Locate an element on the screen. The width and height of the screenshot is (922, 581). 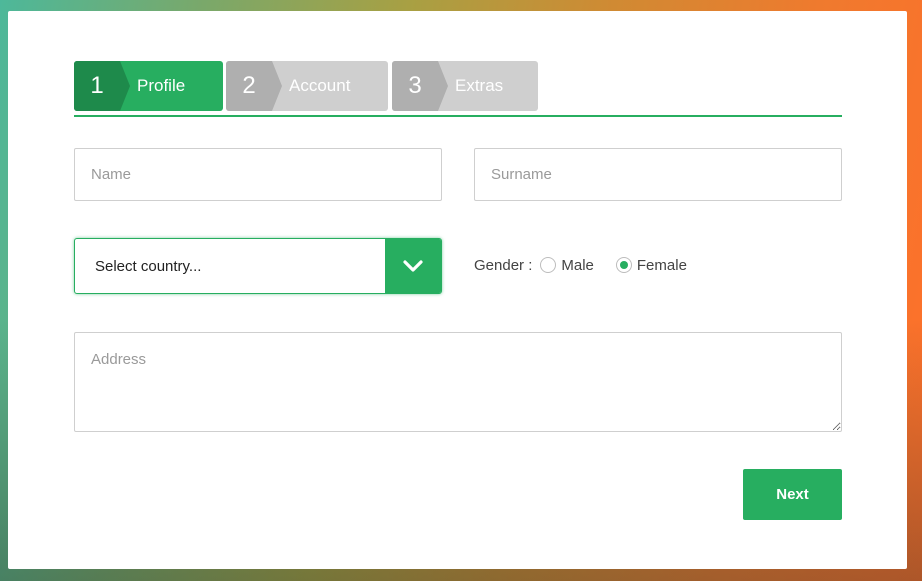
radio-label: Female is located at coordinates (661, 265).